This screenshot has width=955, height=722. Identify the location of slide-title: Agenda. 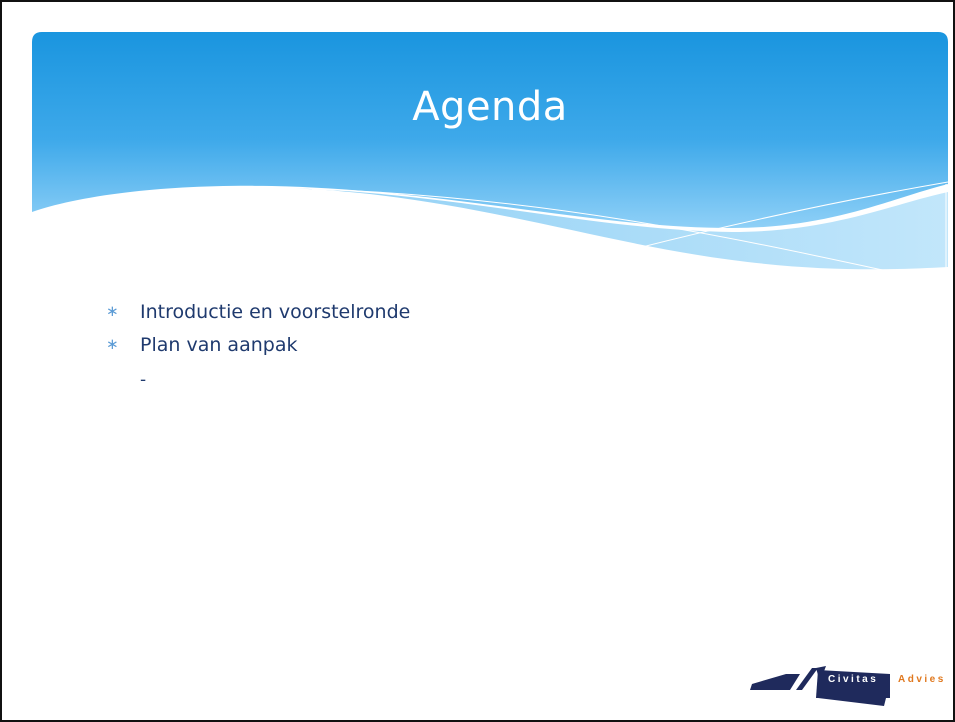
(490, 107).